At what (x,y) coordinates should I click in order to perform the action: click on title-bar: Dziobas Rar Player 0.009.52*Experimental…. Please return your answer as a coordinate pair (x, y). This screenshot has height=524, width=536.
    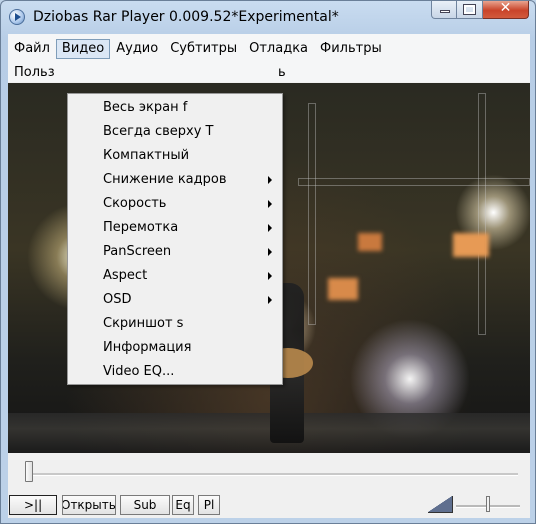
    Looking at the image, I should click on (268, 17).